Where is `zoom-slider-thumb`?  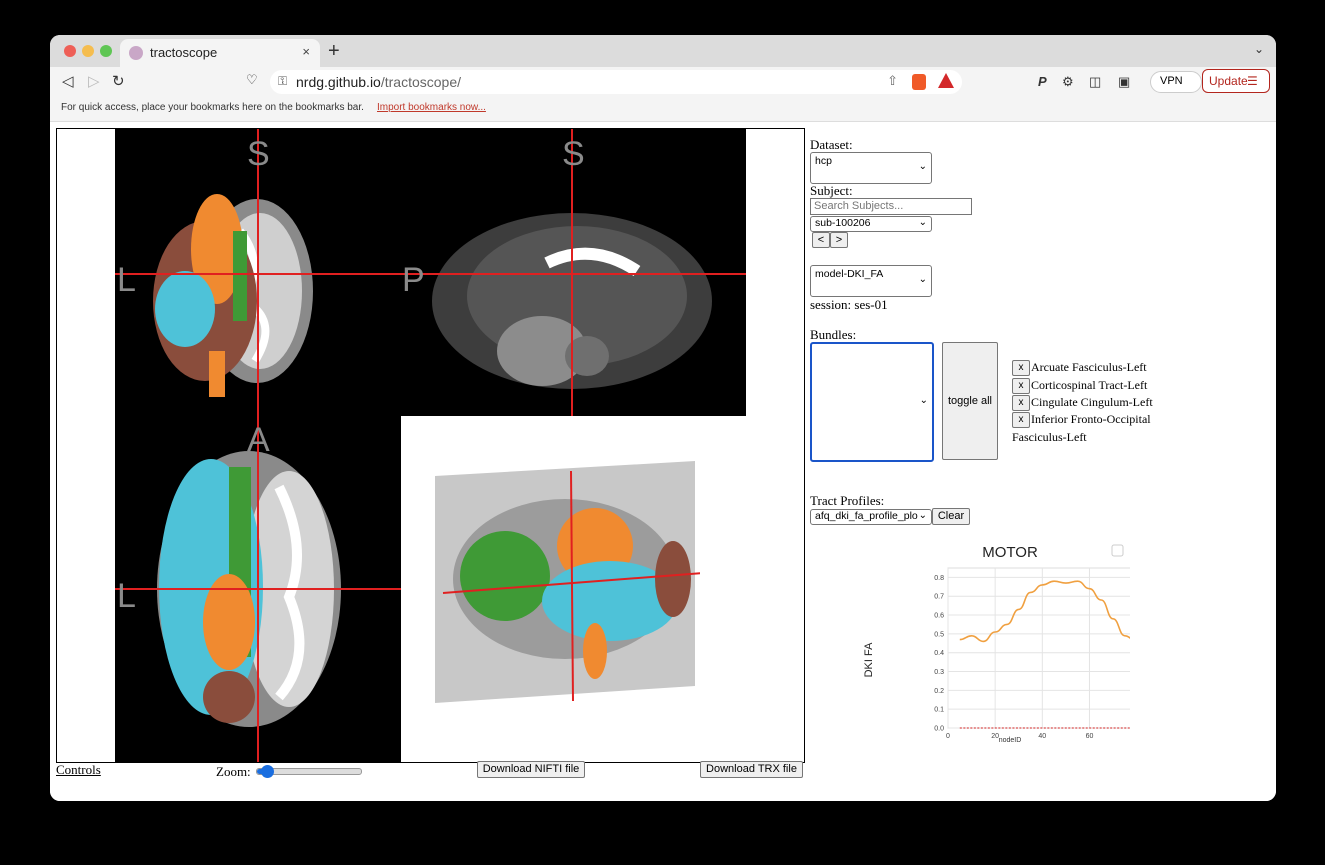
zoom-slider-thumb is located at coordinates (268, 771).